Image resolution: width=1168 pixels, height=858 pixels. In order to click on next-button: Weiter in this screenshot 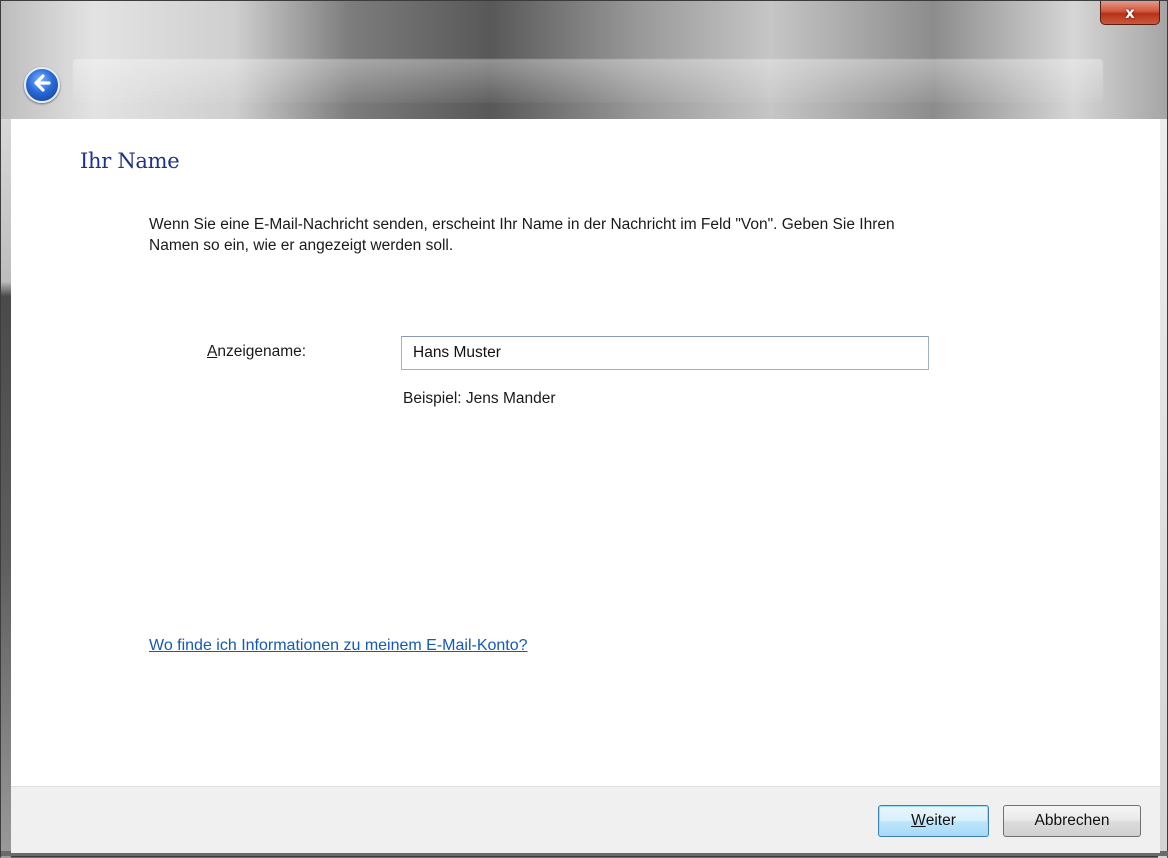, I will do `click(933, 821)`.